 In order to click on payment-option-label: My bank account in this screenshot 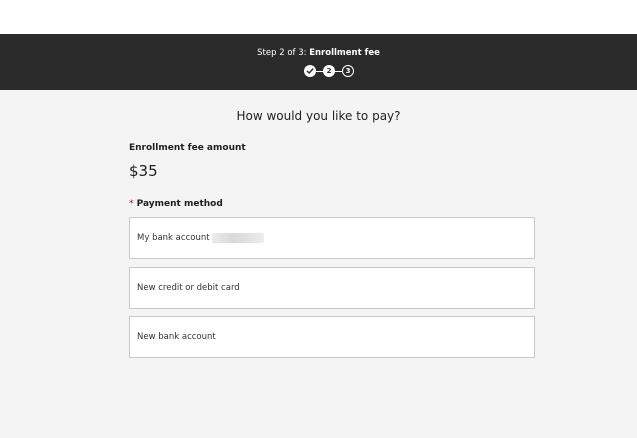, I will do `click(173, 238)`.